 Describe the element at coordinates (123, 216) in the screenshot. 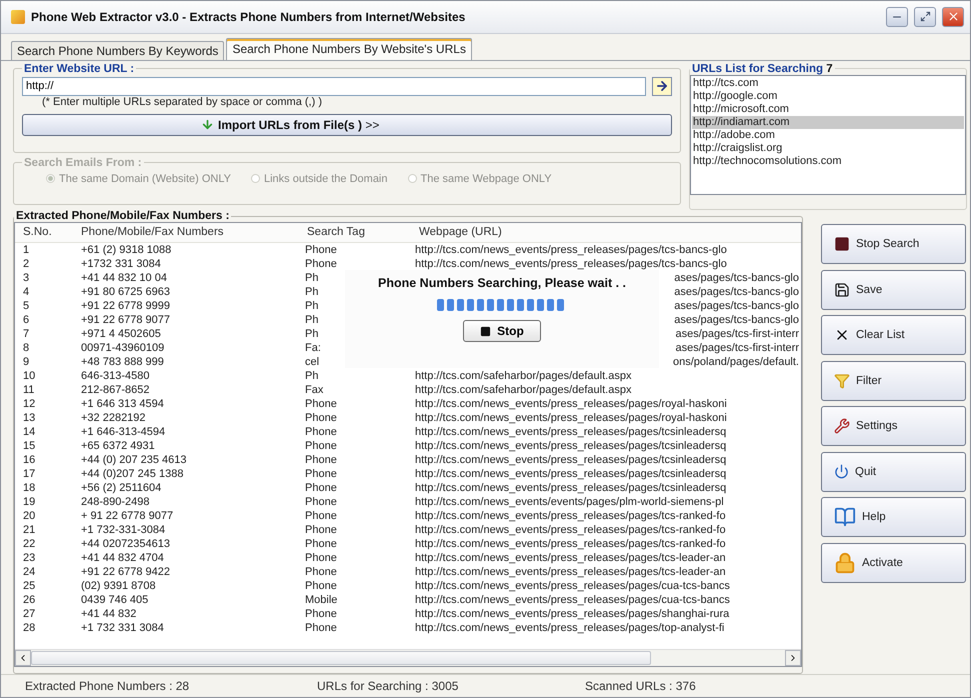

I see `group-legend: Extracted Phone/Mobile/Fax Numbers :` at that location.